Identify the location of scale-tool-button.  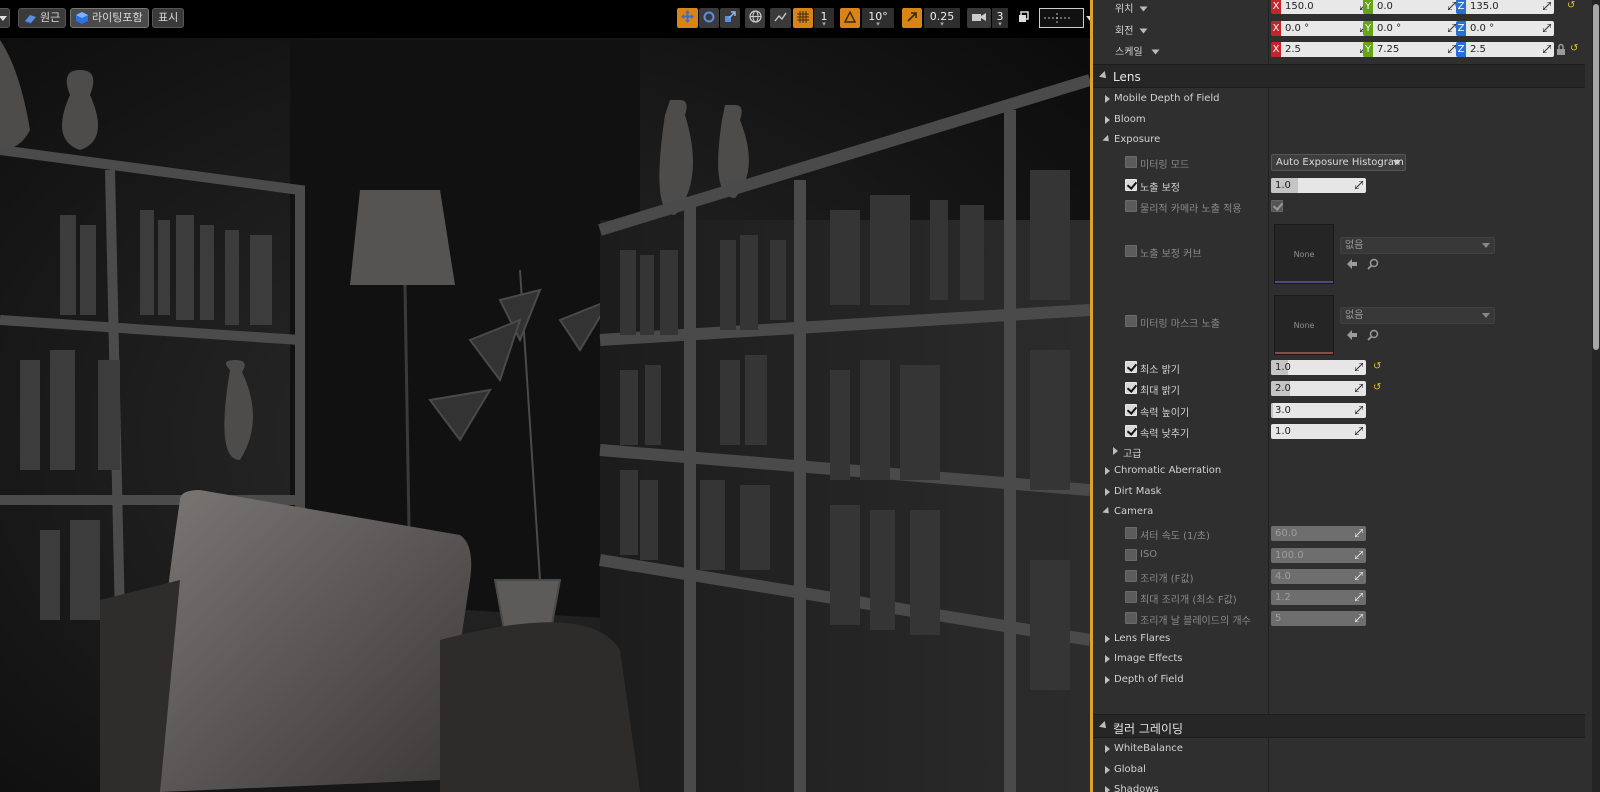
(730, 18).